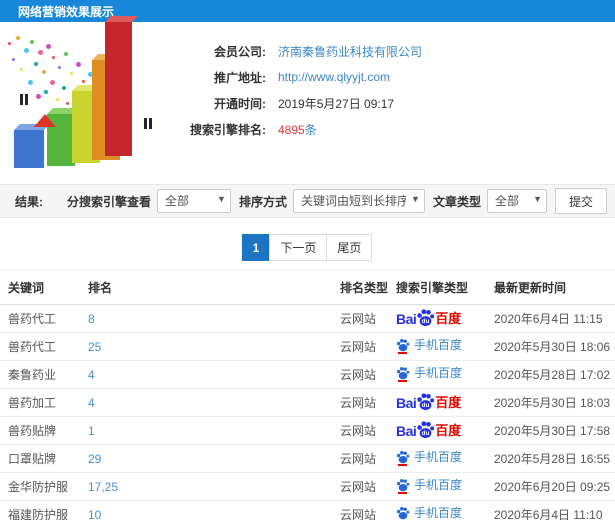  I want to click on updated-cell: 2020年6月20日 09:25, so click(550, 486).